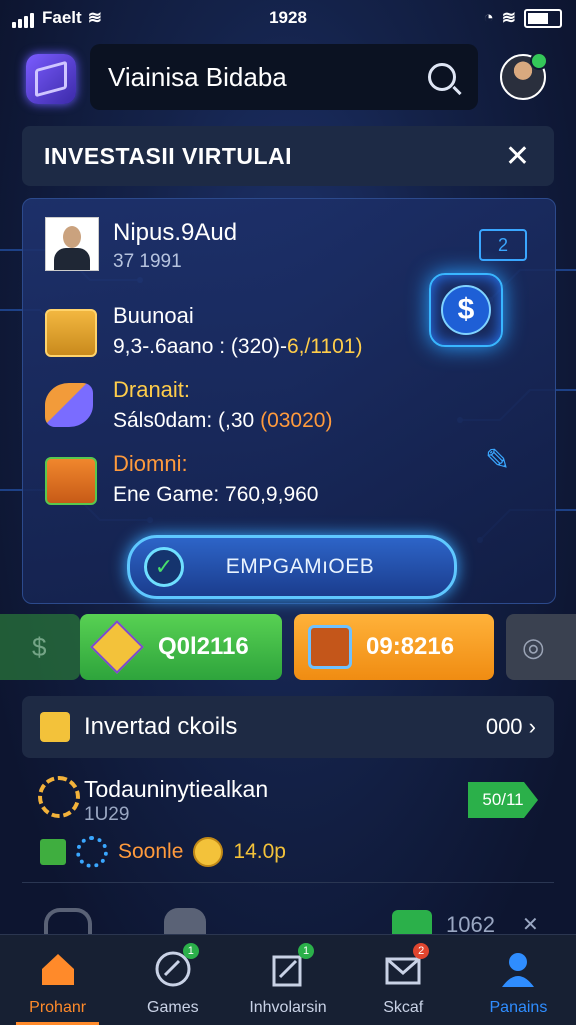 Image resolution: width=576 pixels, height=1025 pixels. I want to click on tab-investment: 1 Inhvolarsin, so click(287, 980).